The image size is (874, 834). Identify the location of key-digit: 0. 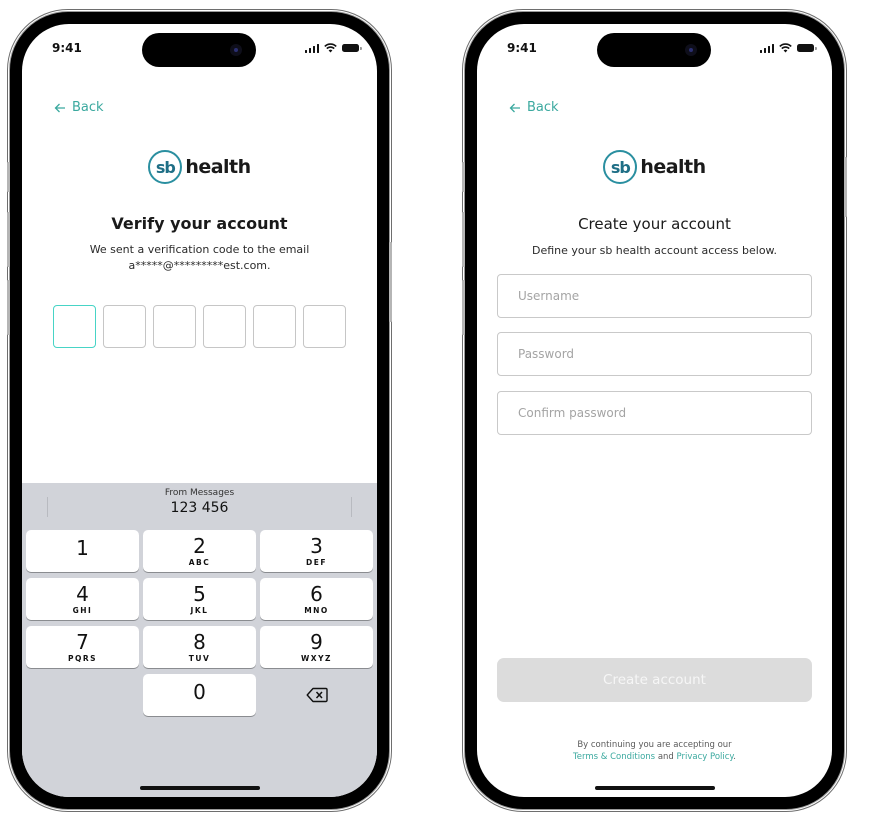
(199, 692).